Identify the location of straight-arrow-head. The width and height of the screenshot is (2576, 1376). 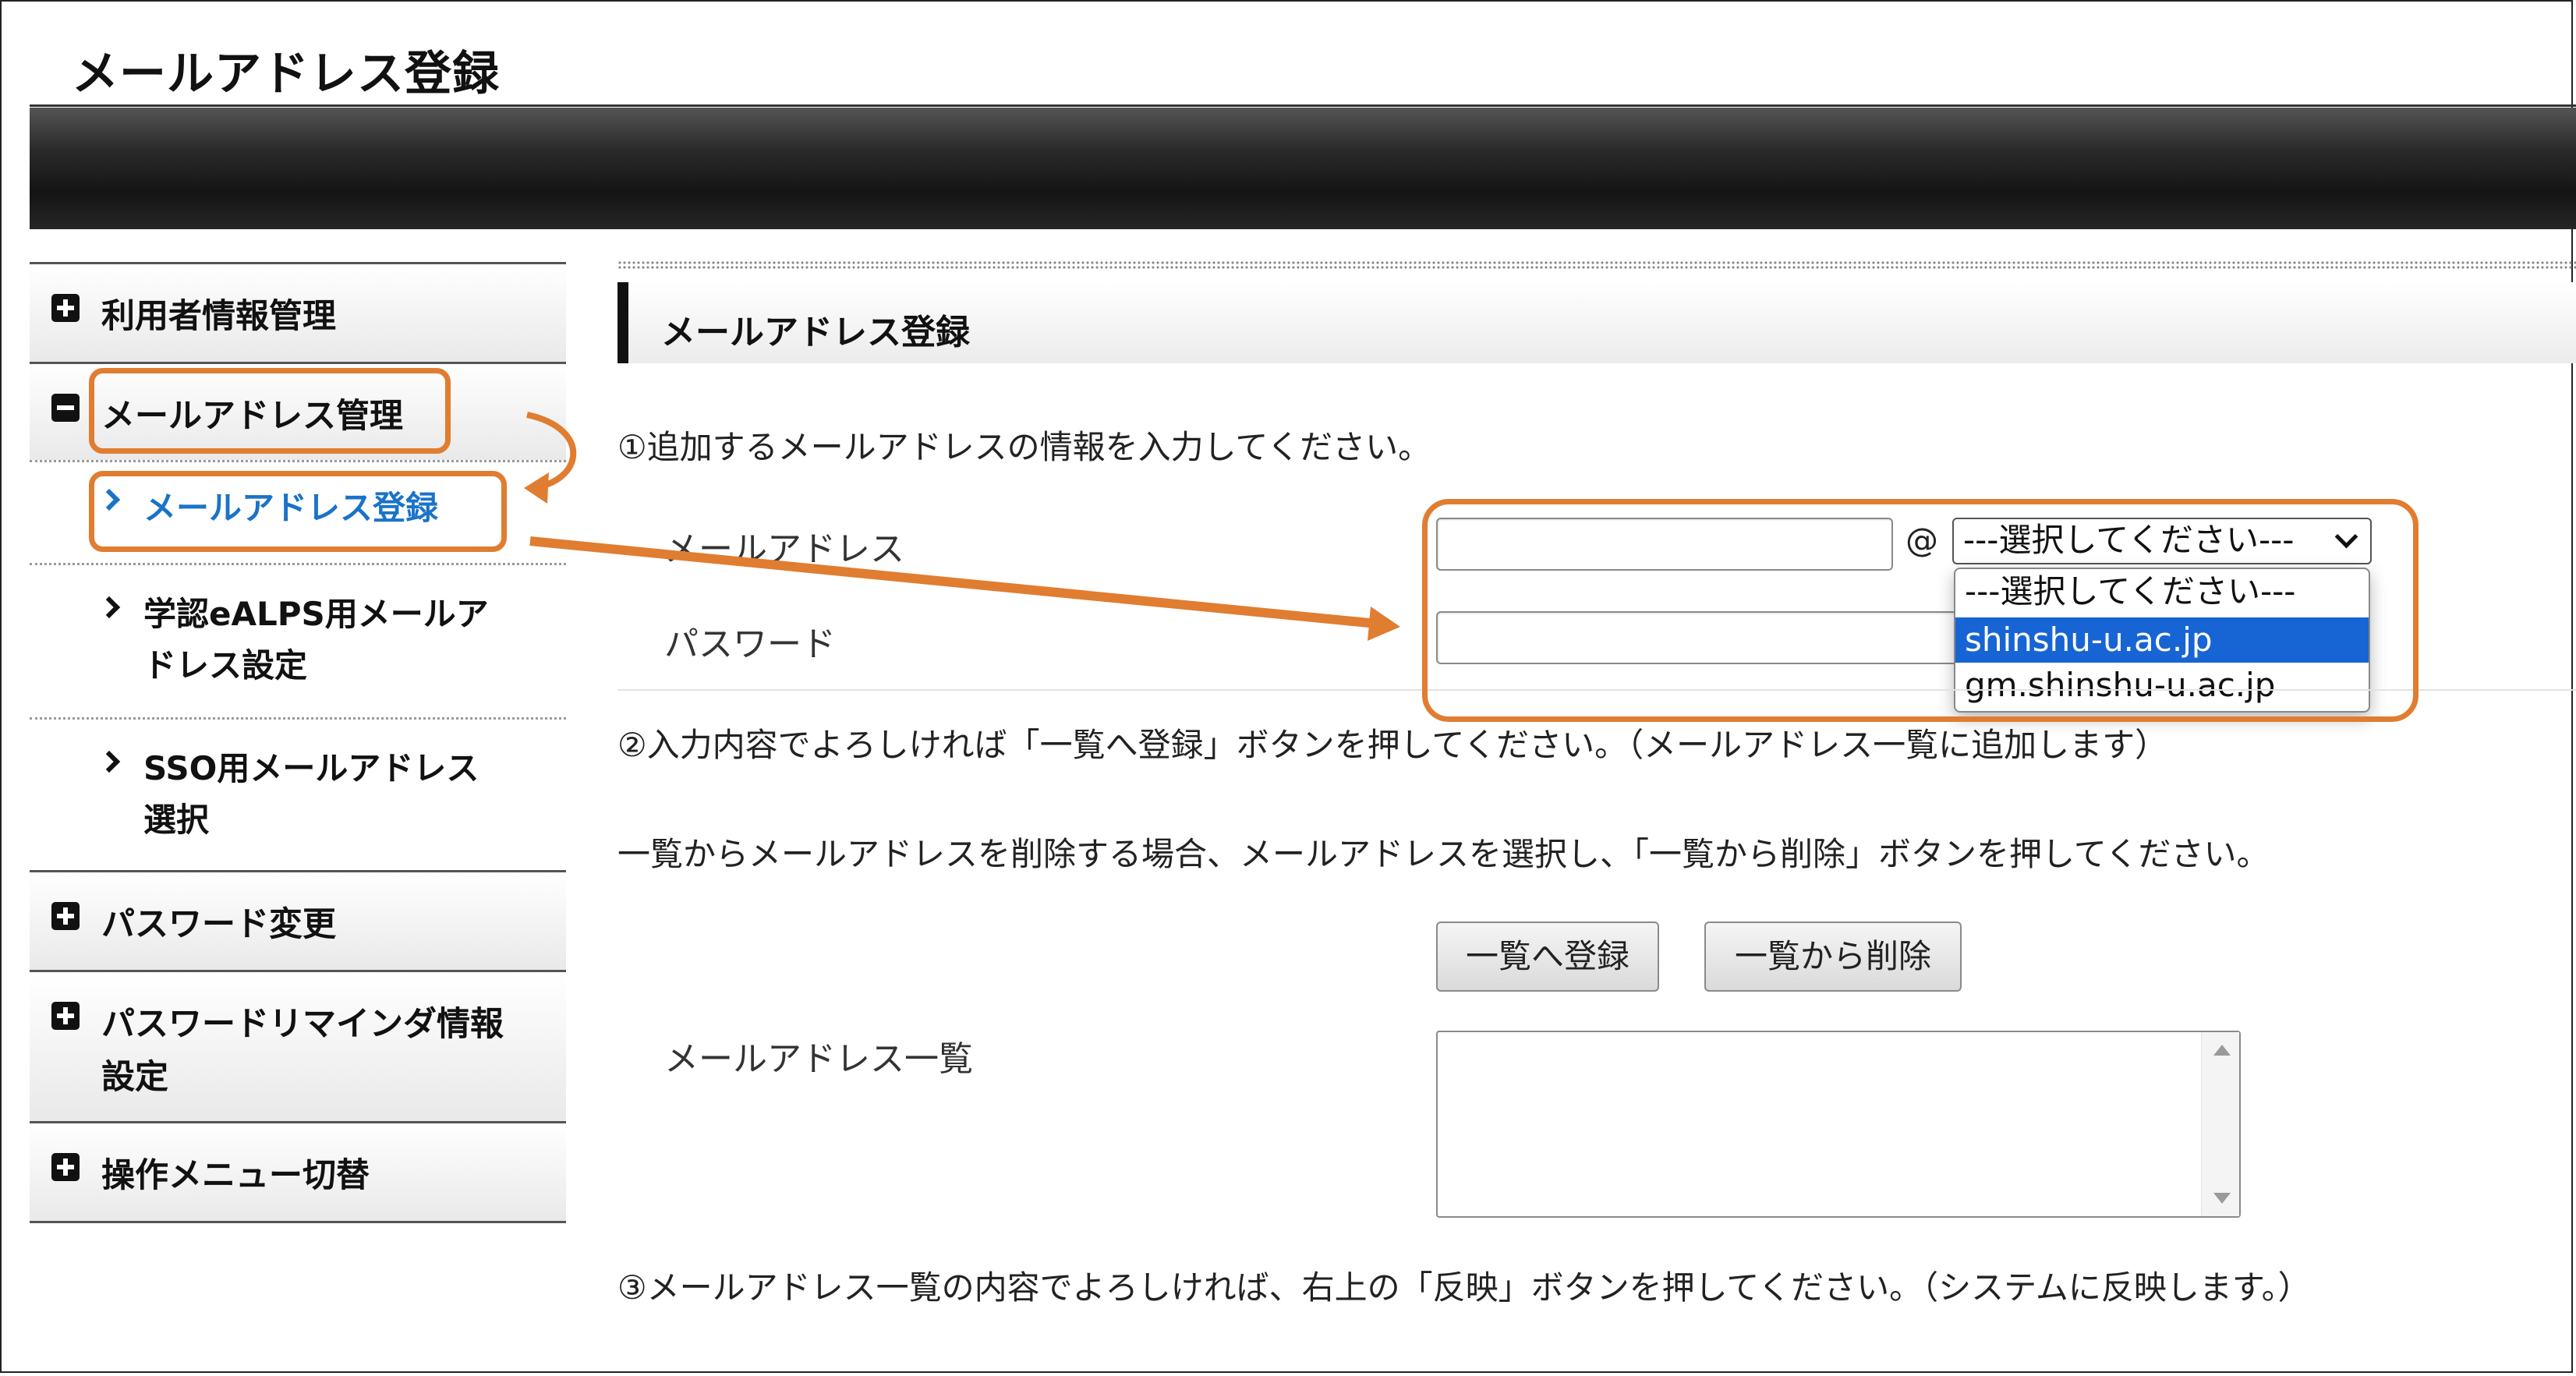
(1384, 624).